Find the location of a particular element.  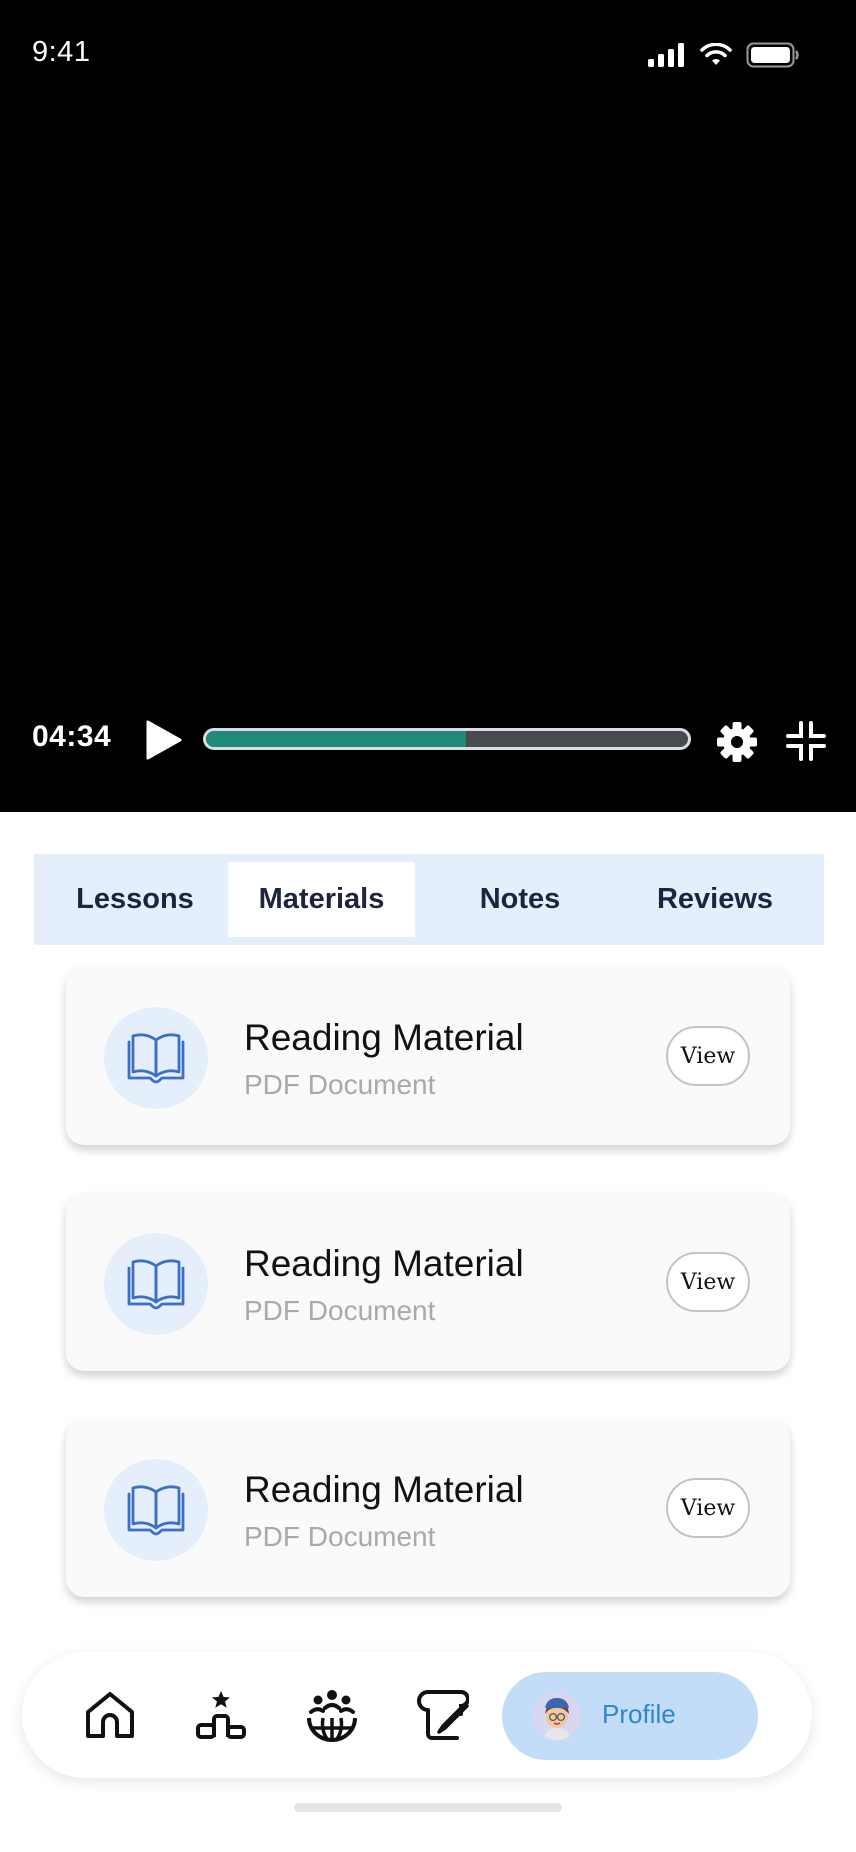

tab-notes: Notes is located at coordinates (520, 899).